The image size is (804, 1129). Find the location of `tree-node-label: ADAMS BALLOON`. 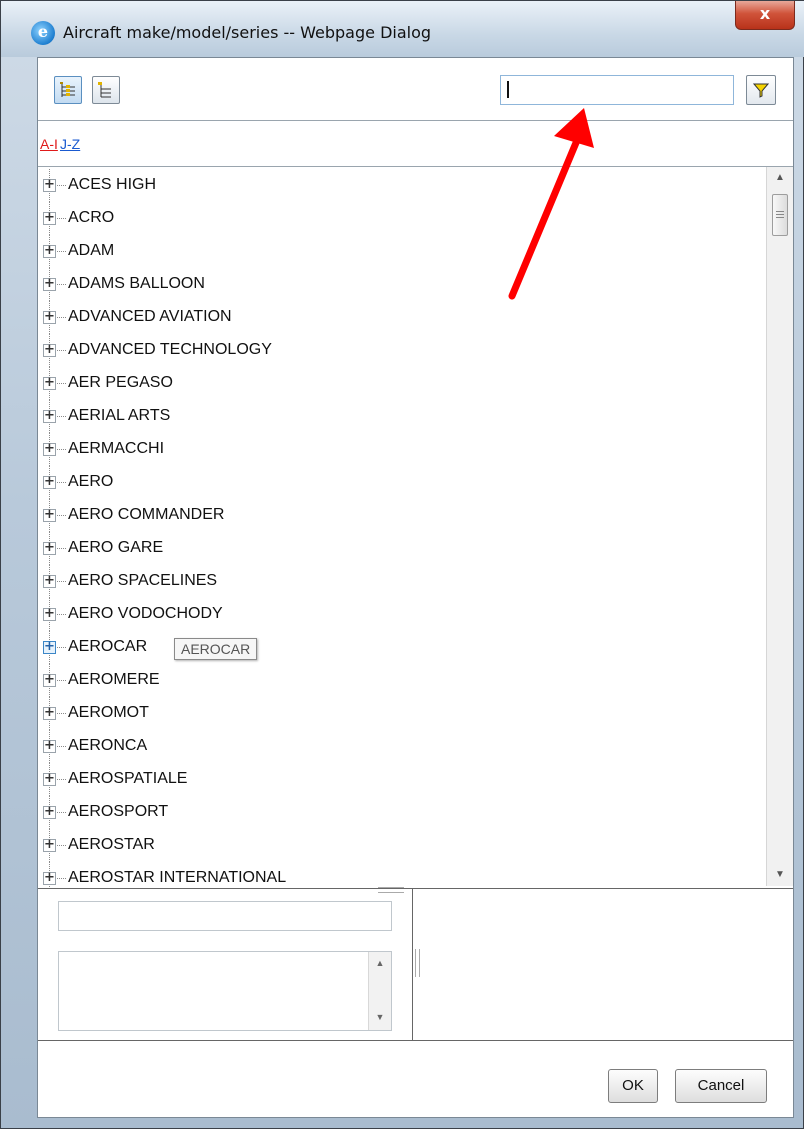

tree-node-label: ADAMS BALLOON is located at coordinates (136, 284).